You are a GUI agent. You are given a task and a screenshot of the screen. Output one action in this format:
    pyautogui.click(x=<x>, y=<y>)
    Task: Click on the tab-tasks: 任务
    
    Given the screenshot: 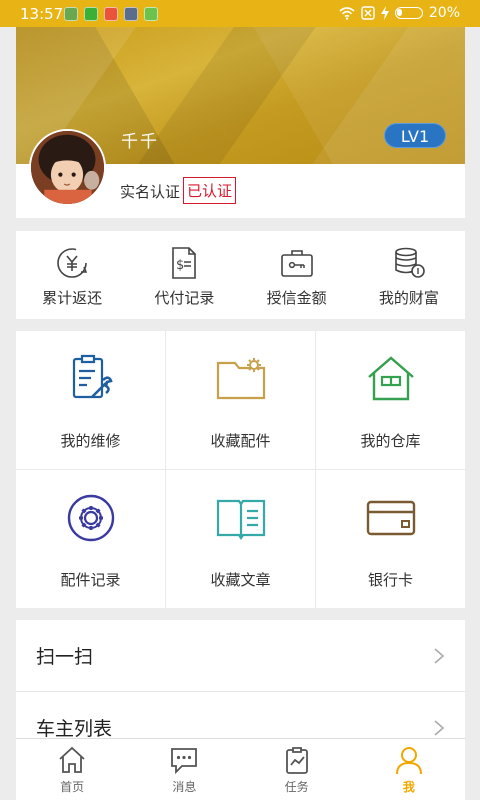 What is the action you would take?
    pyautogui.click(x=297, y=769)
    